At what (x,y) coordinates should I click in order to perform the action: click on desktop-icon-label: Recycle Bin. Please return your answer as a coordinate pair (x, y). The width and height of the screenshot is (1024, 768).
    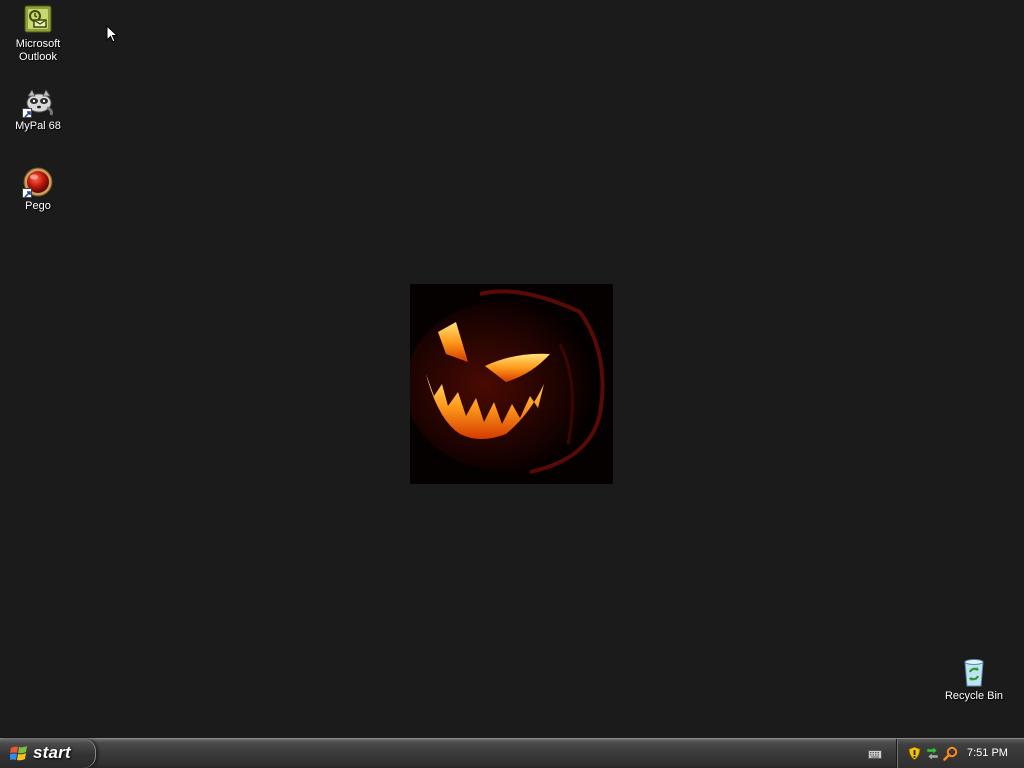
    Looking at the image, I should click on (974, 696).